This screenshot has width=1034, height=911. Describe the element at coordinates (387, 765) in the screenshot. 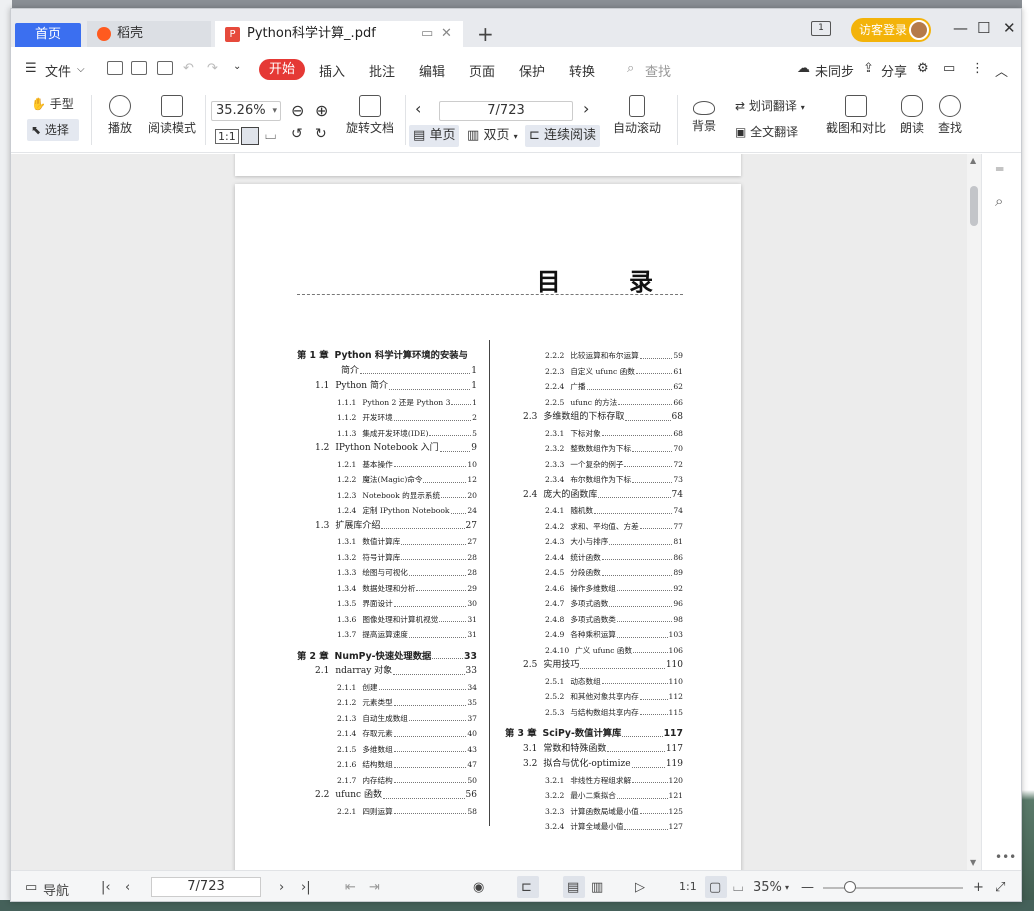

I see `toc-entry: 2.1.6 结构数组 47` at that location.